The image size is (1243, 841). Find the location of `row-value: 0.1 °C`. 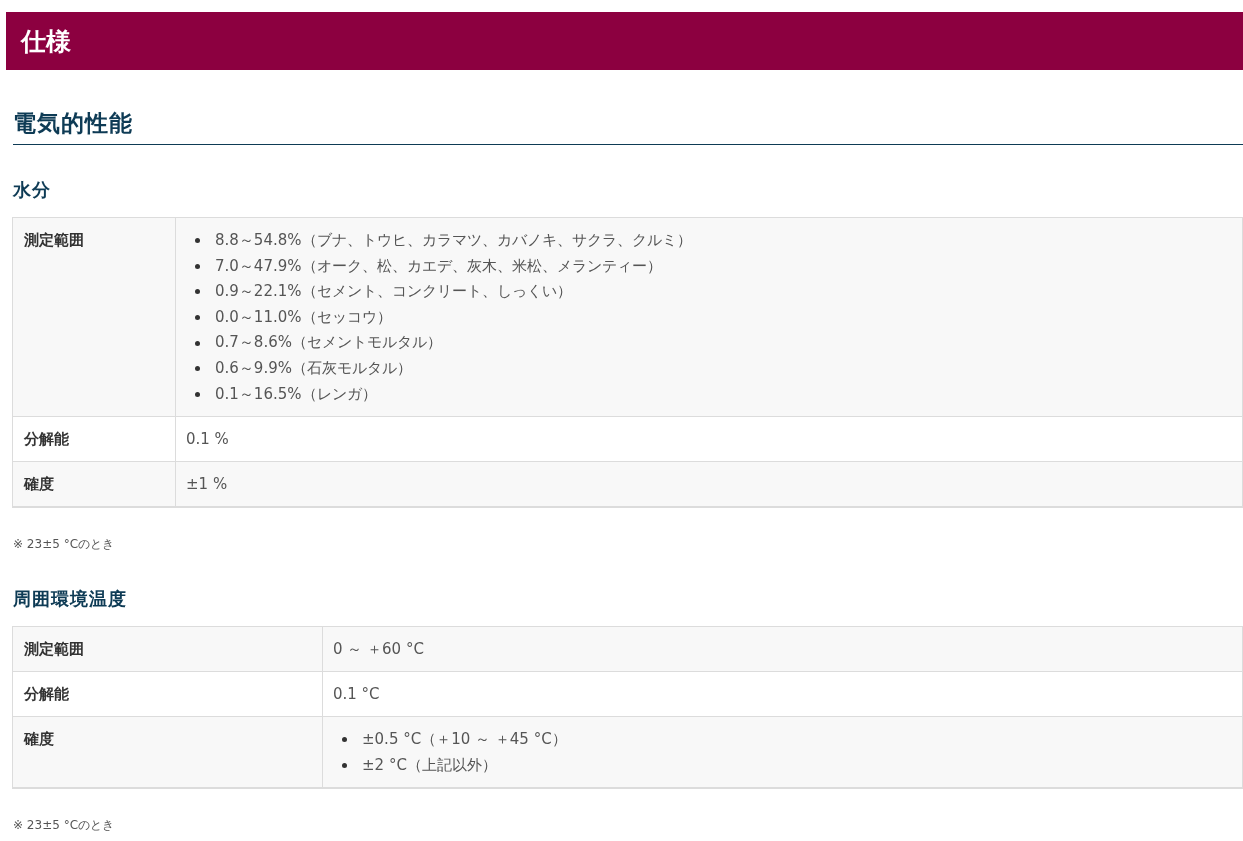

row-value: 0.1 °C is located at coordinates (356, 694).